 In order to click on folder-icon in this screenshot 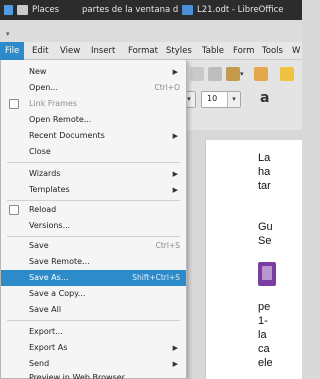, I will do `click(22, 10)`.